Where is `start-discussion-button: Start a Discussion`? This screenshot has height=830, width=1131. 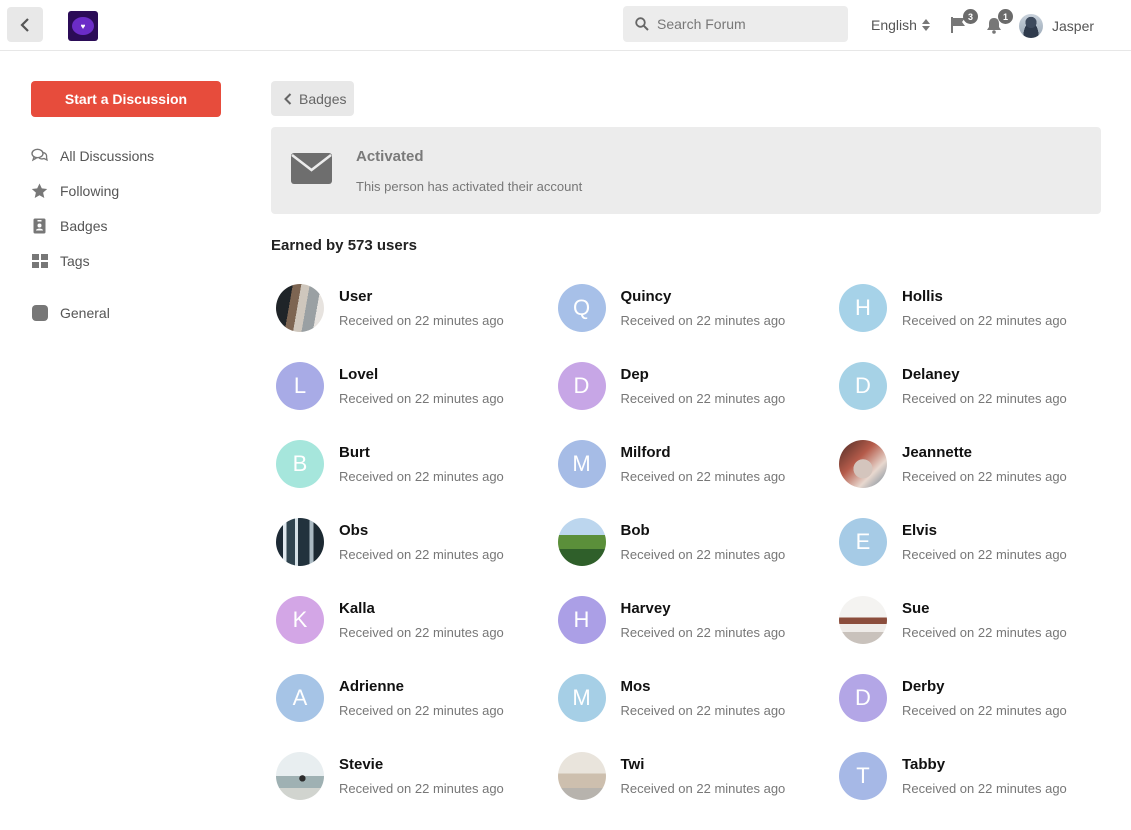
start-discussion-button: Start a Discussion is located at coordinates (126, 99).